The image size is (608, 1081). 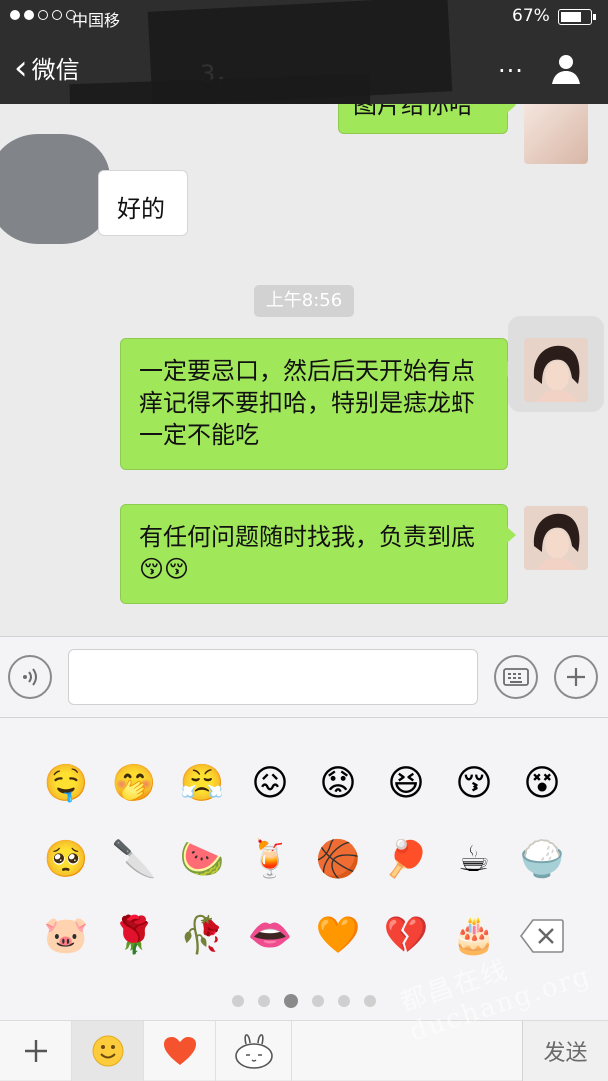 What do you see at coordinates (141, 209) in the screenshot?
I see `message-text: 好的` at bounding box center [141, 209].